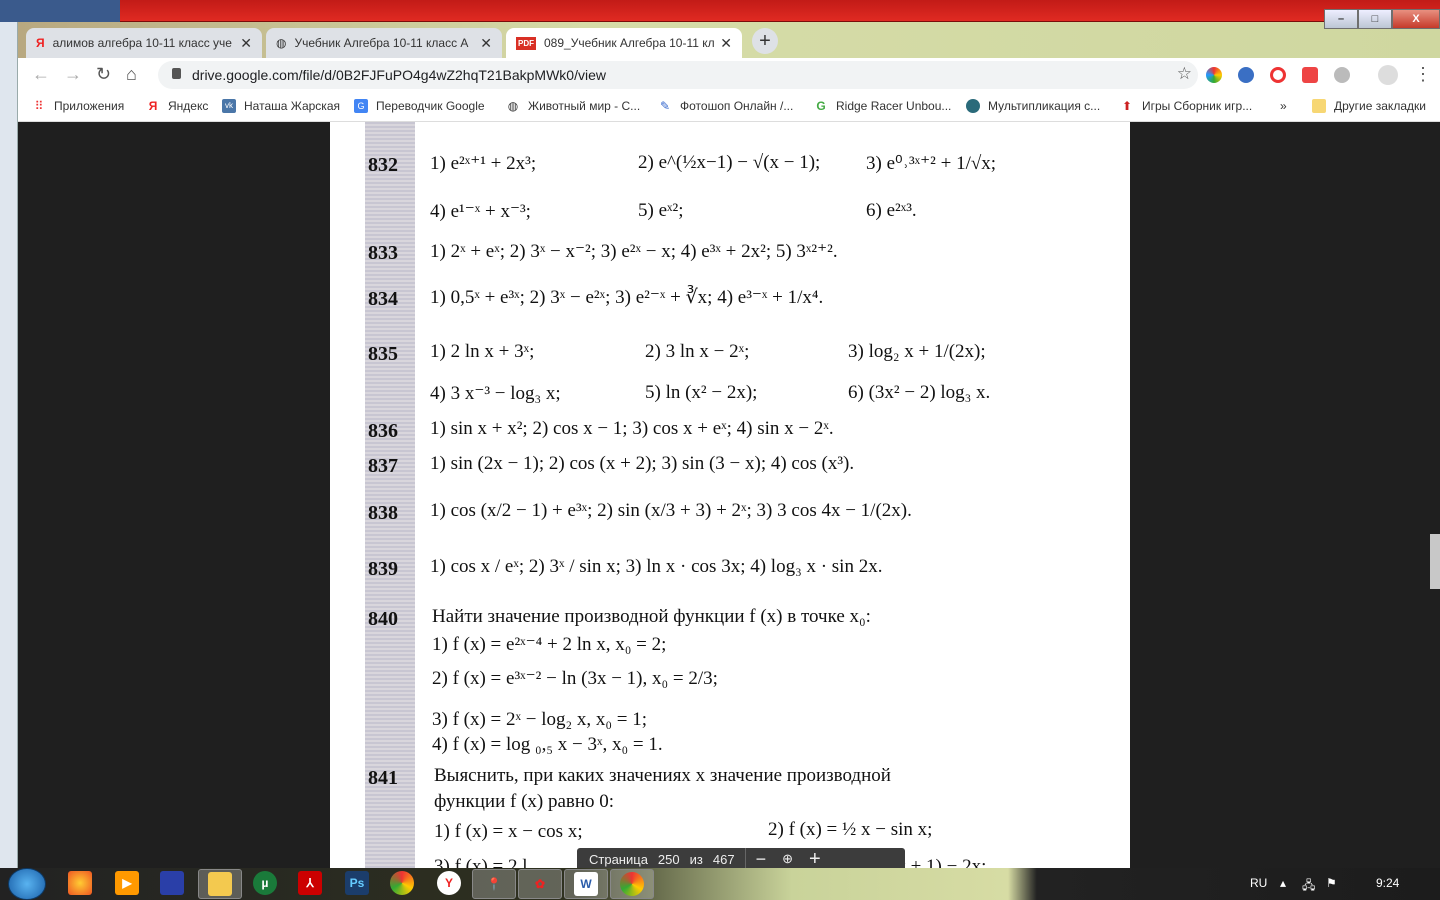  What do you see at coordinates (1416, 19) in the screenshot?
I see `close-window-button: X` at bounding box center [1416, 19].